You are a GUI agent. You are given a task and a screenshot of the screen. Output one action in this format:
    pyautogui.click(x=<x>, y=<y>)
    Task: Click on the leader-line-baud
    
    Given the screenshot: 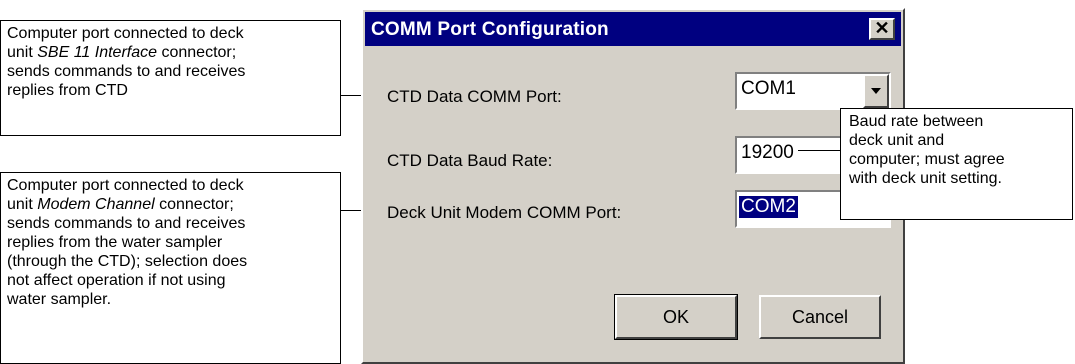 What is the action you would take?
    pyautogui.click(x=819, y=150)
    